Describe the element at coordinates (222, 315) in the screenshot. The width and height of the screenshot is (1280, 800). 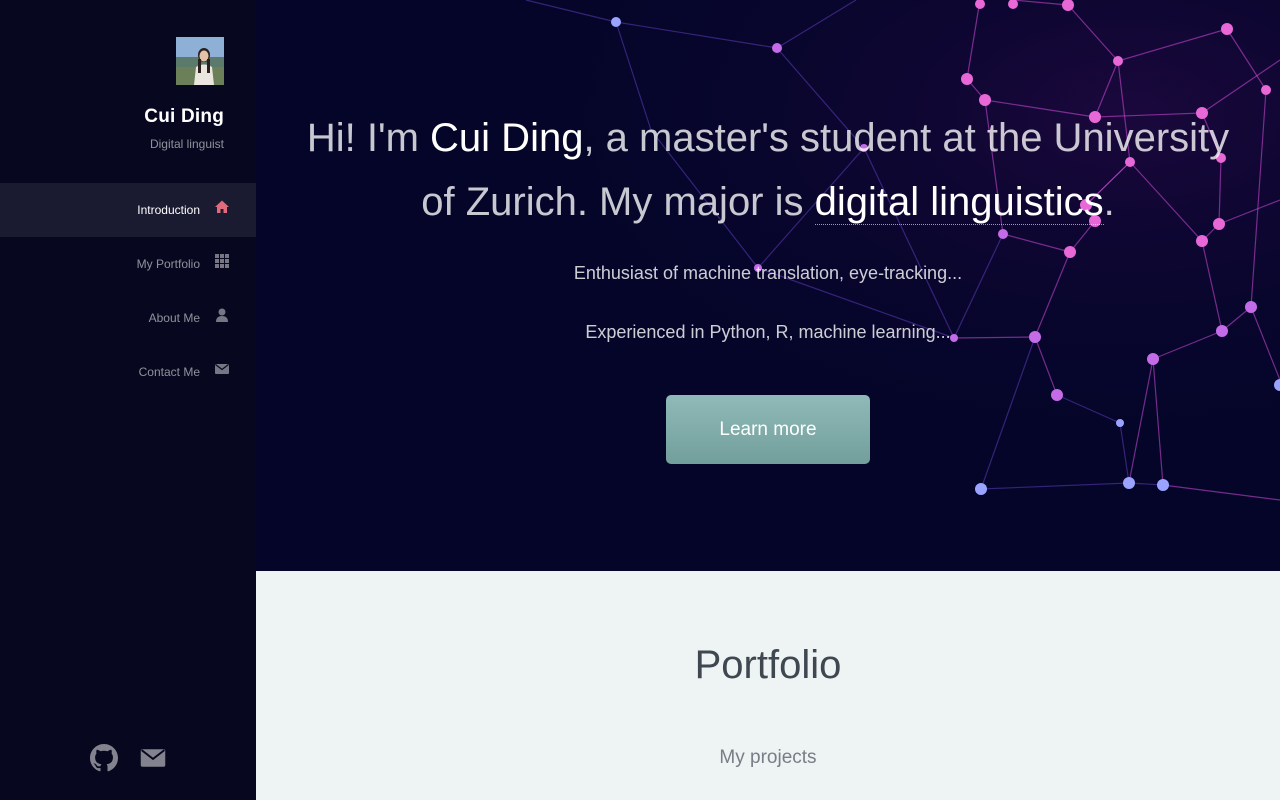
I see `user-icon` at that location.